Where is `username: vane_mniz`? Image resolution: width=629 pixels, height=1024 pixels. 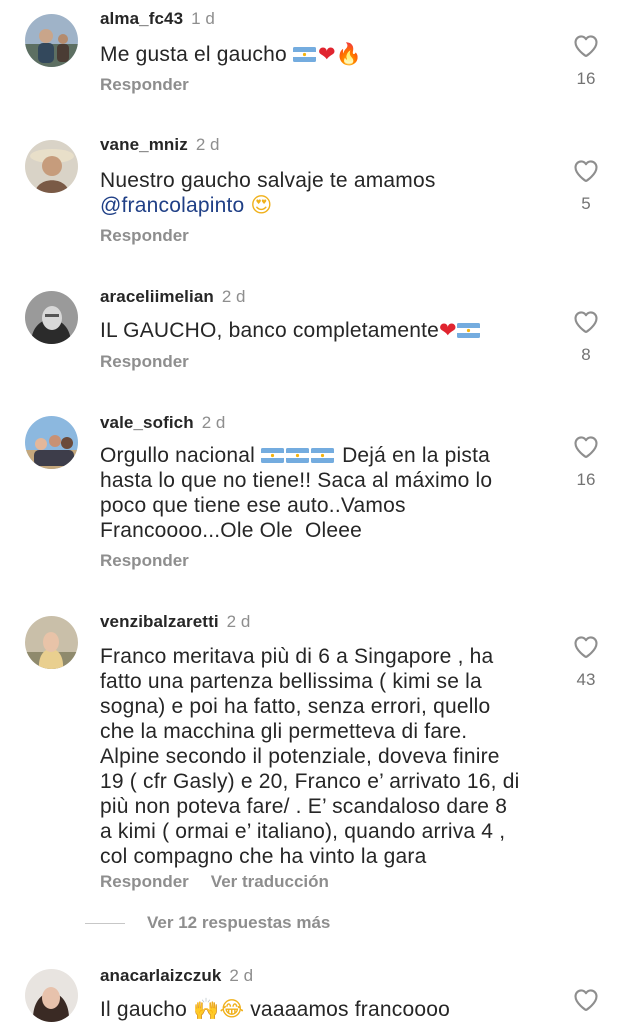 username: vane_mniz is located at coordinates (144, 144).